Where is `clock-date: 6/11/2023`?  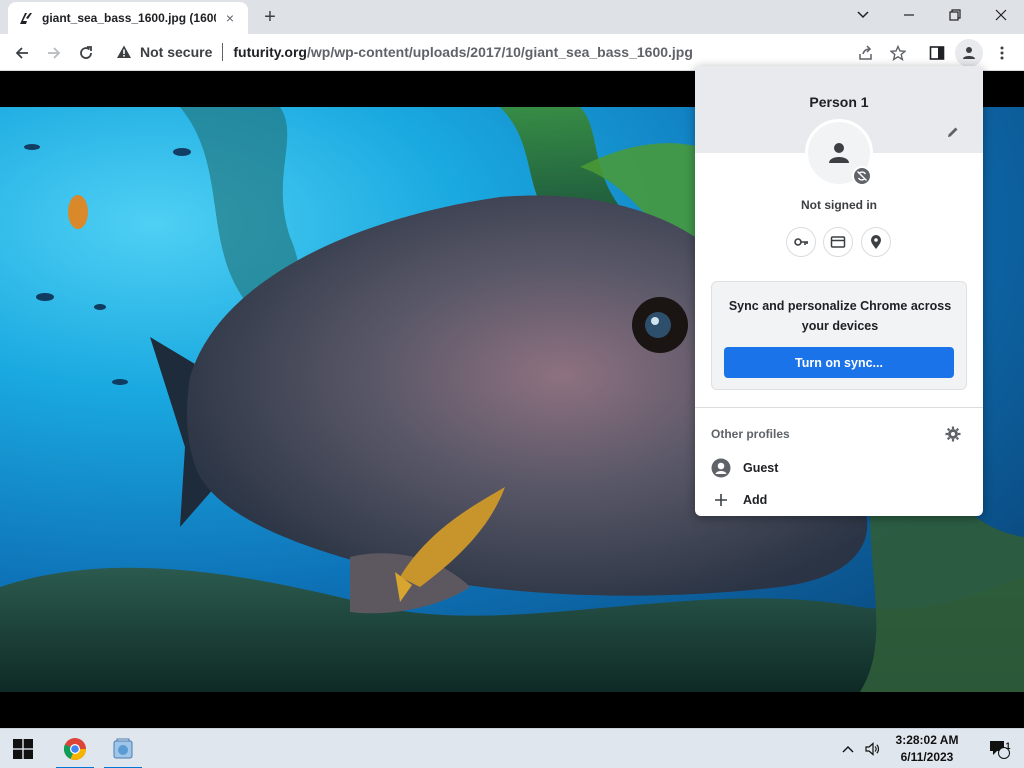
clock-date: 6/11/2023 is located at coordinates (927, 757).